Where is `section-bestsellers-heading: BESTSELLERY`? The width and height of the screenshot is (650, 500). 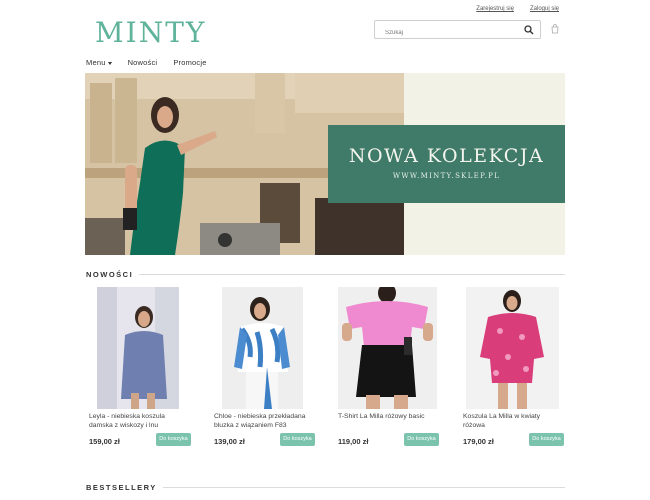 section-bestsellers-heading: BESTSELLERY is located at coordinates (325, 487).